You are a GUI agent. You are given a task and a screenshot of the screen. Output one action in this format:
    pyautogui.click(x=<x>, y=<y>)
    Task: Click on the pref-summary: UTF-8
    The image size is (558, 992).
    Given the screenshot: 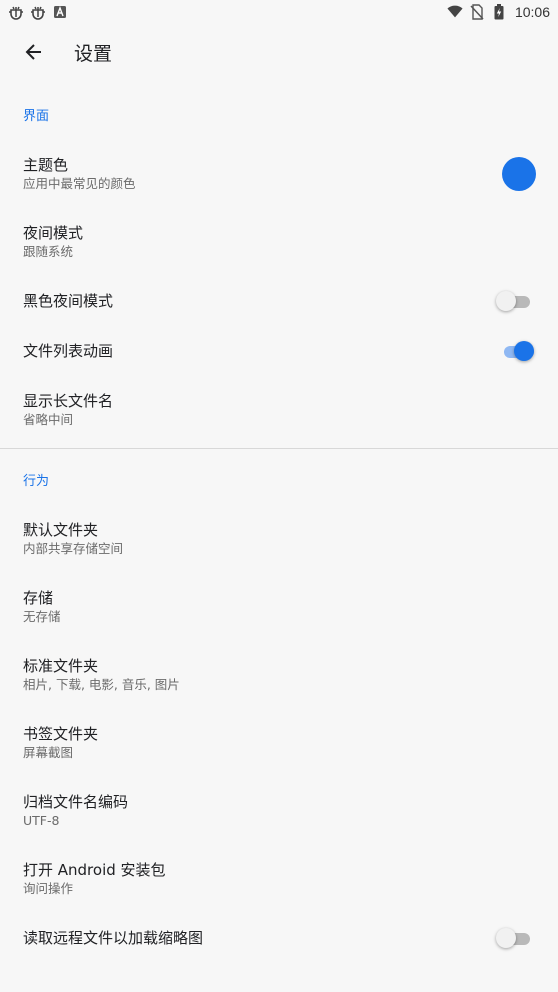 What is the action you would take?
    pyautogui.click(x=41, y=820)
    